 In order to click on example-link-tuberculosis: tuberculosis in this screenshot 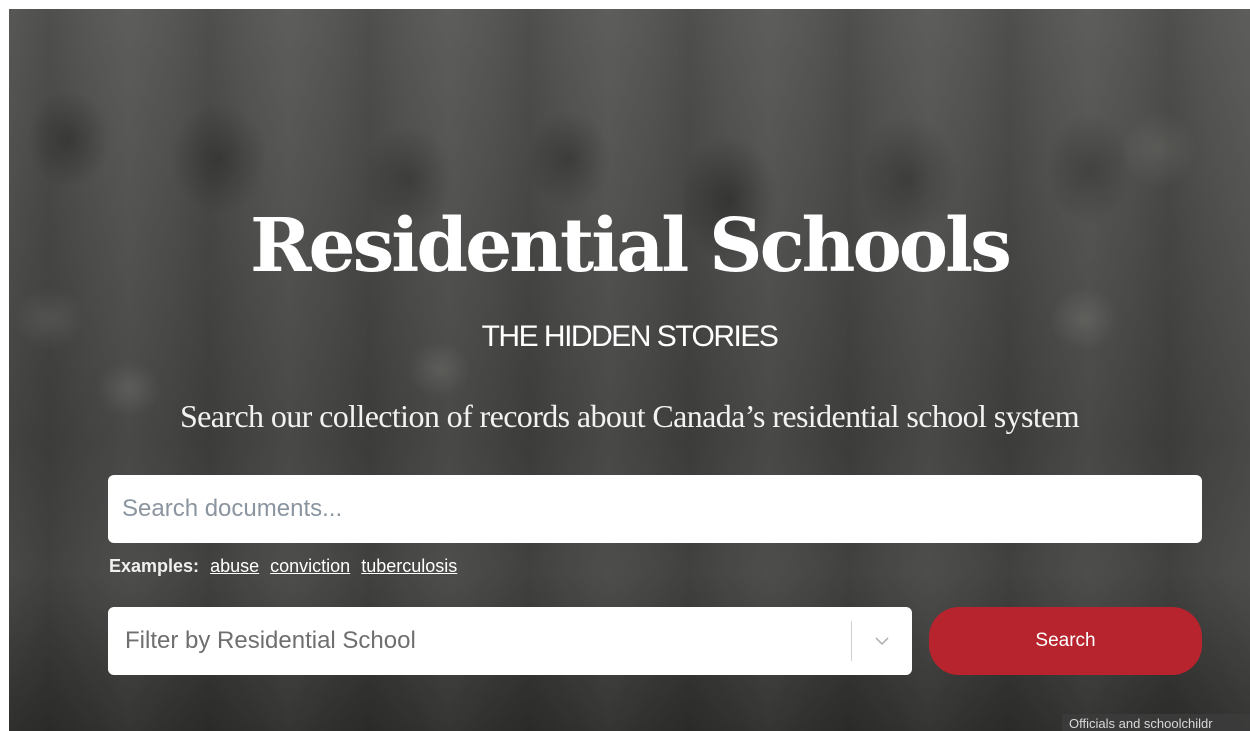, I will do `click(409, 566)`.